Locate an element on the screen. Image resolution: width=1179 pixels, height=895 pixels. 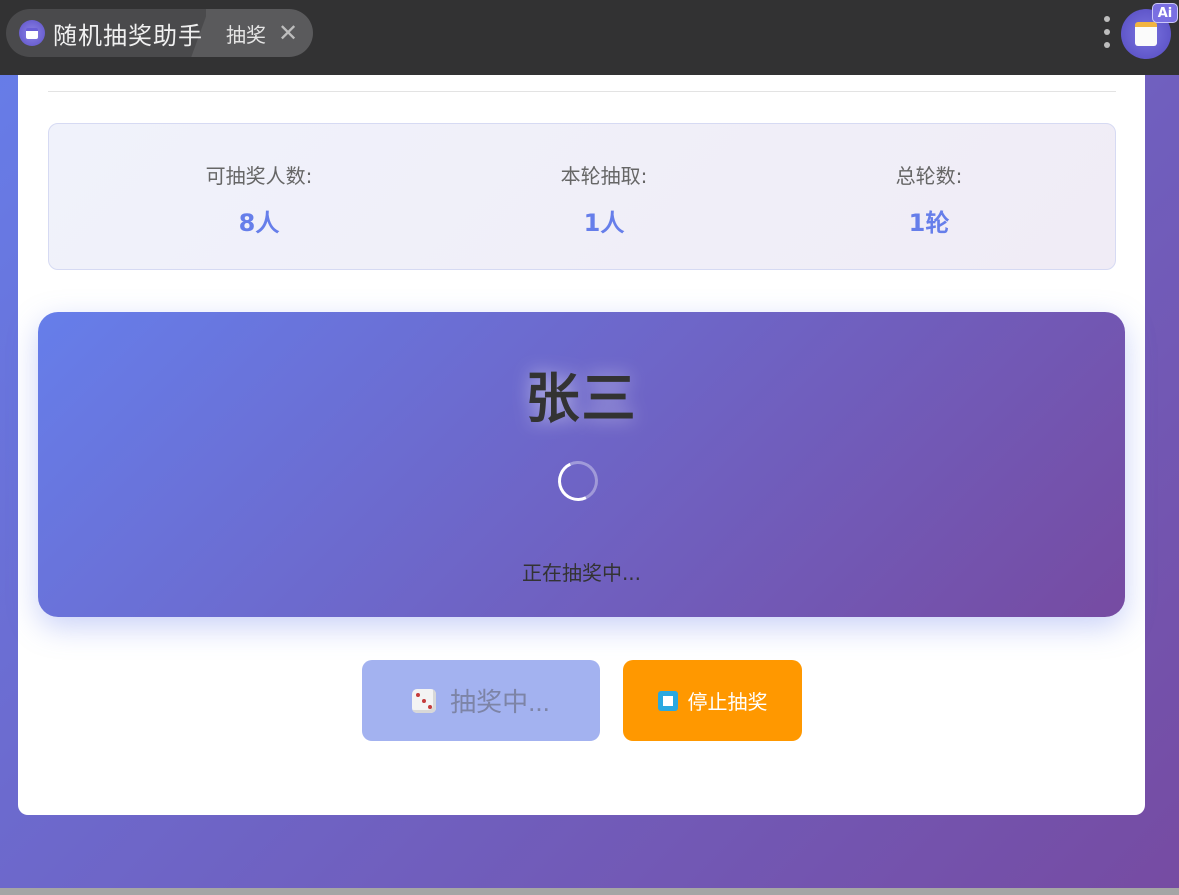
stat-this-round-value: 1人 is located at coordinates (604, 223).